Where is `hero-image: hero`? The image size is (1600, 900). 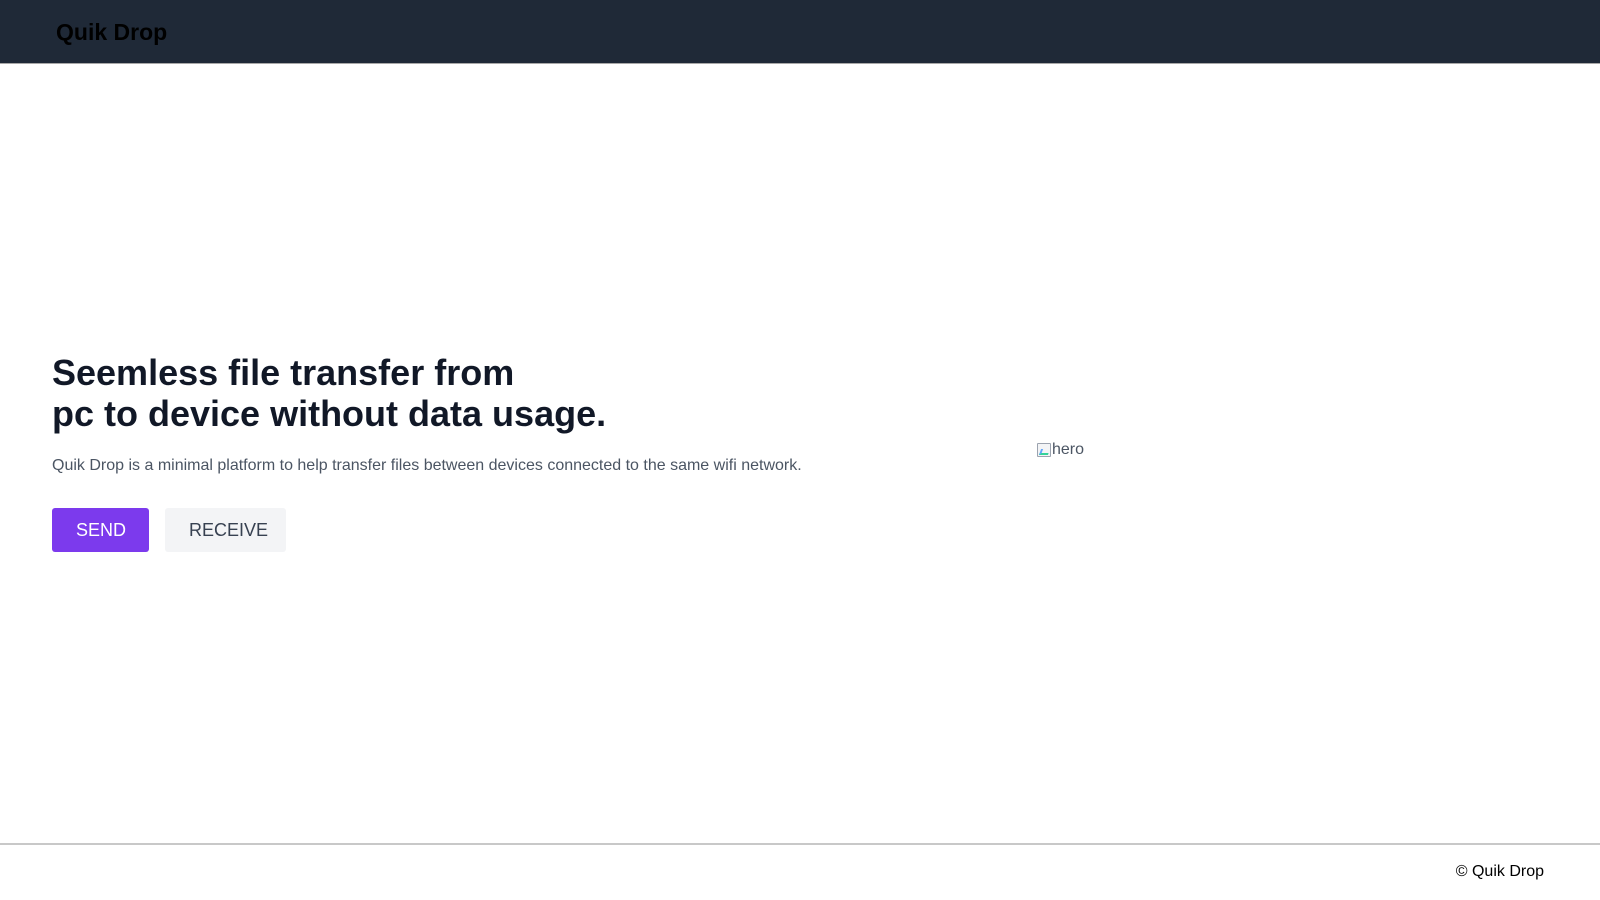 hero-image: hero is located at coordinates (1060, 450).